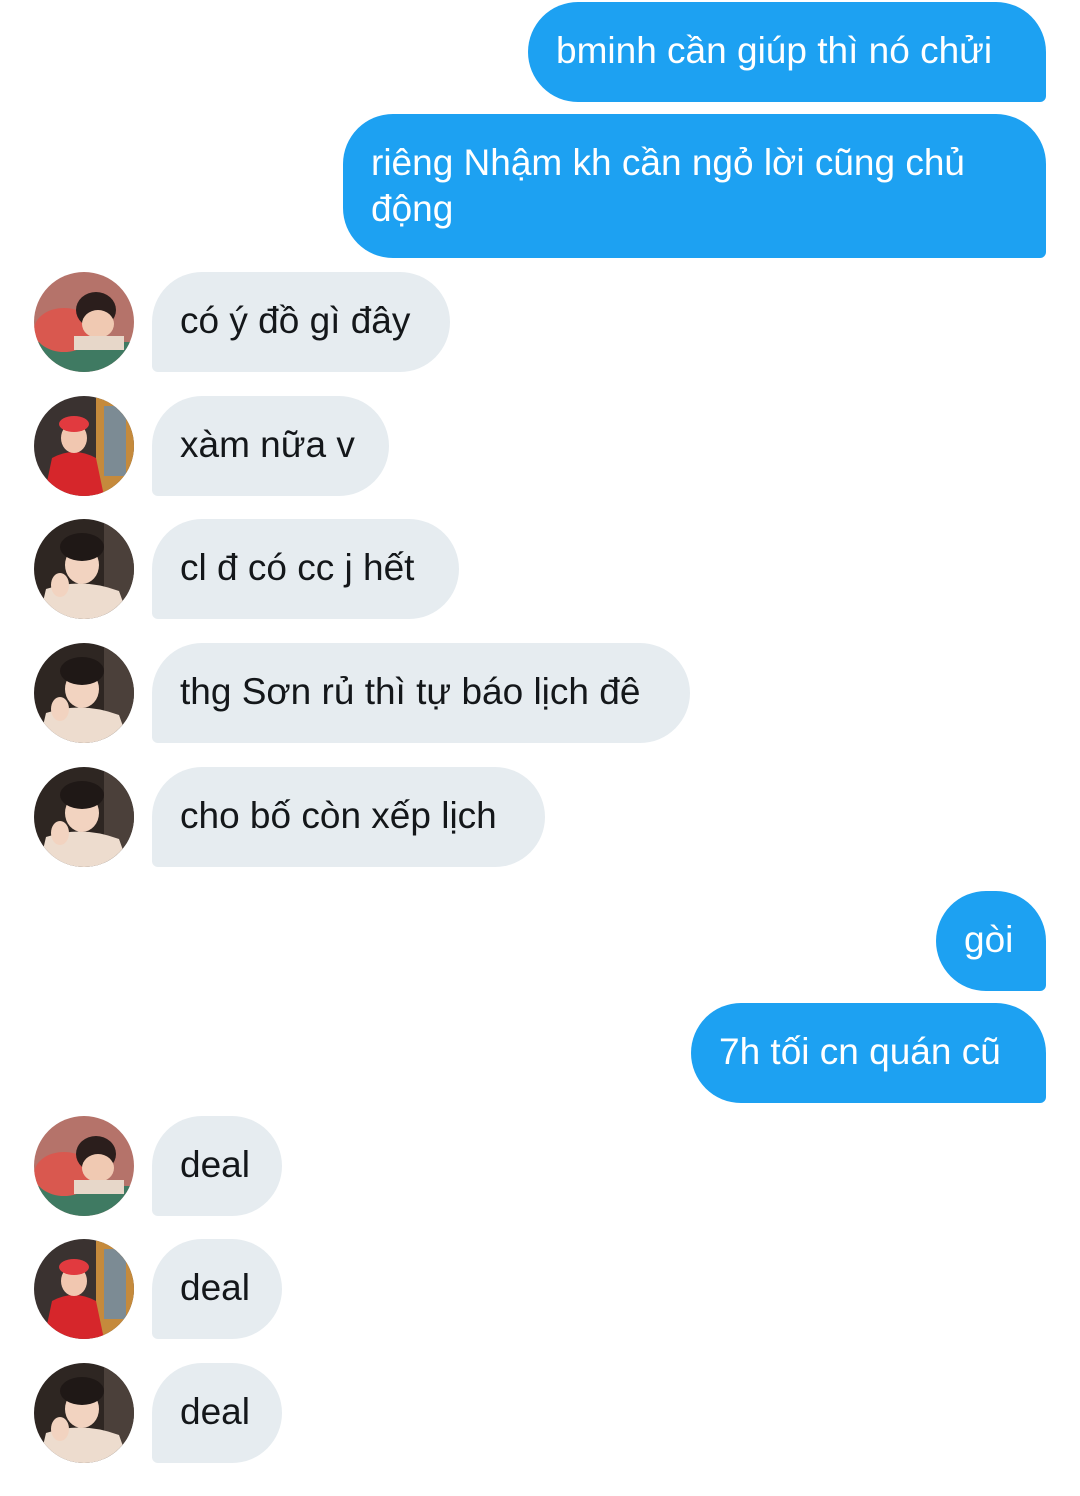 The height and width of the screenshot is (1496, 1080). Describe the element at coordinates (301, 322) in the screenshot. I see `message-bubble-incoming: có ý đồ gì đây` at that location.